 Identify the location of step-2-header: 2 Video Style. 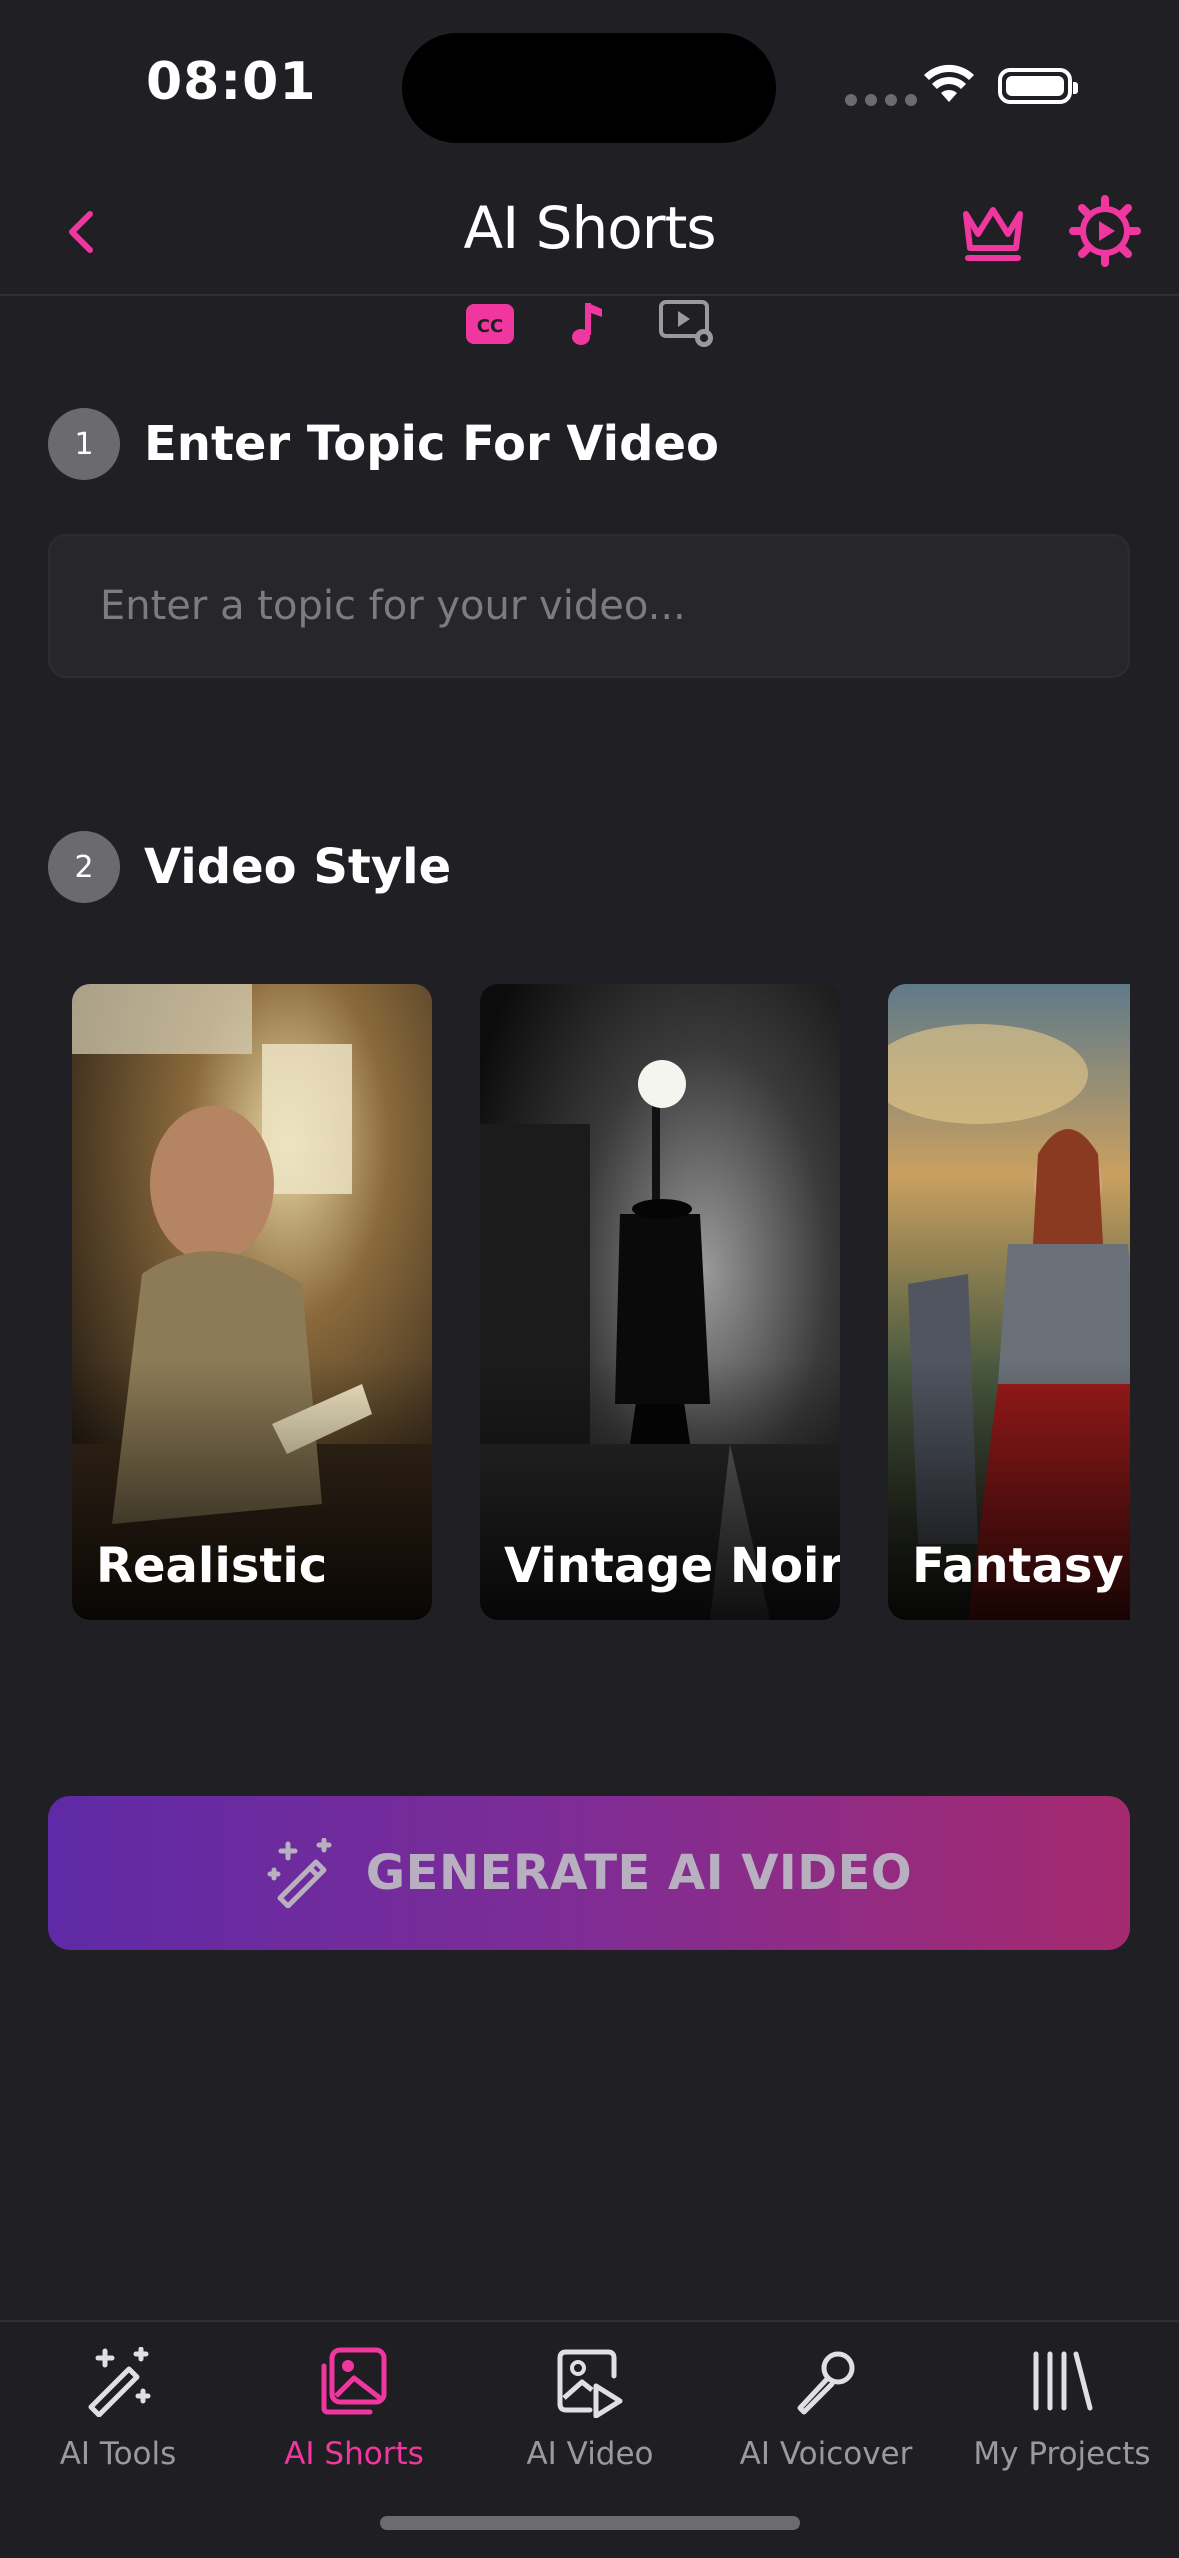
(249, 867).